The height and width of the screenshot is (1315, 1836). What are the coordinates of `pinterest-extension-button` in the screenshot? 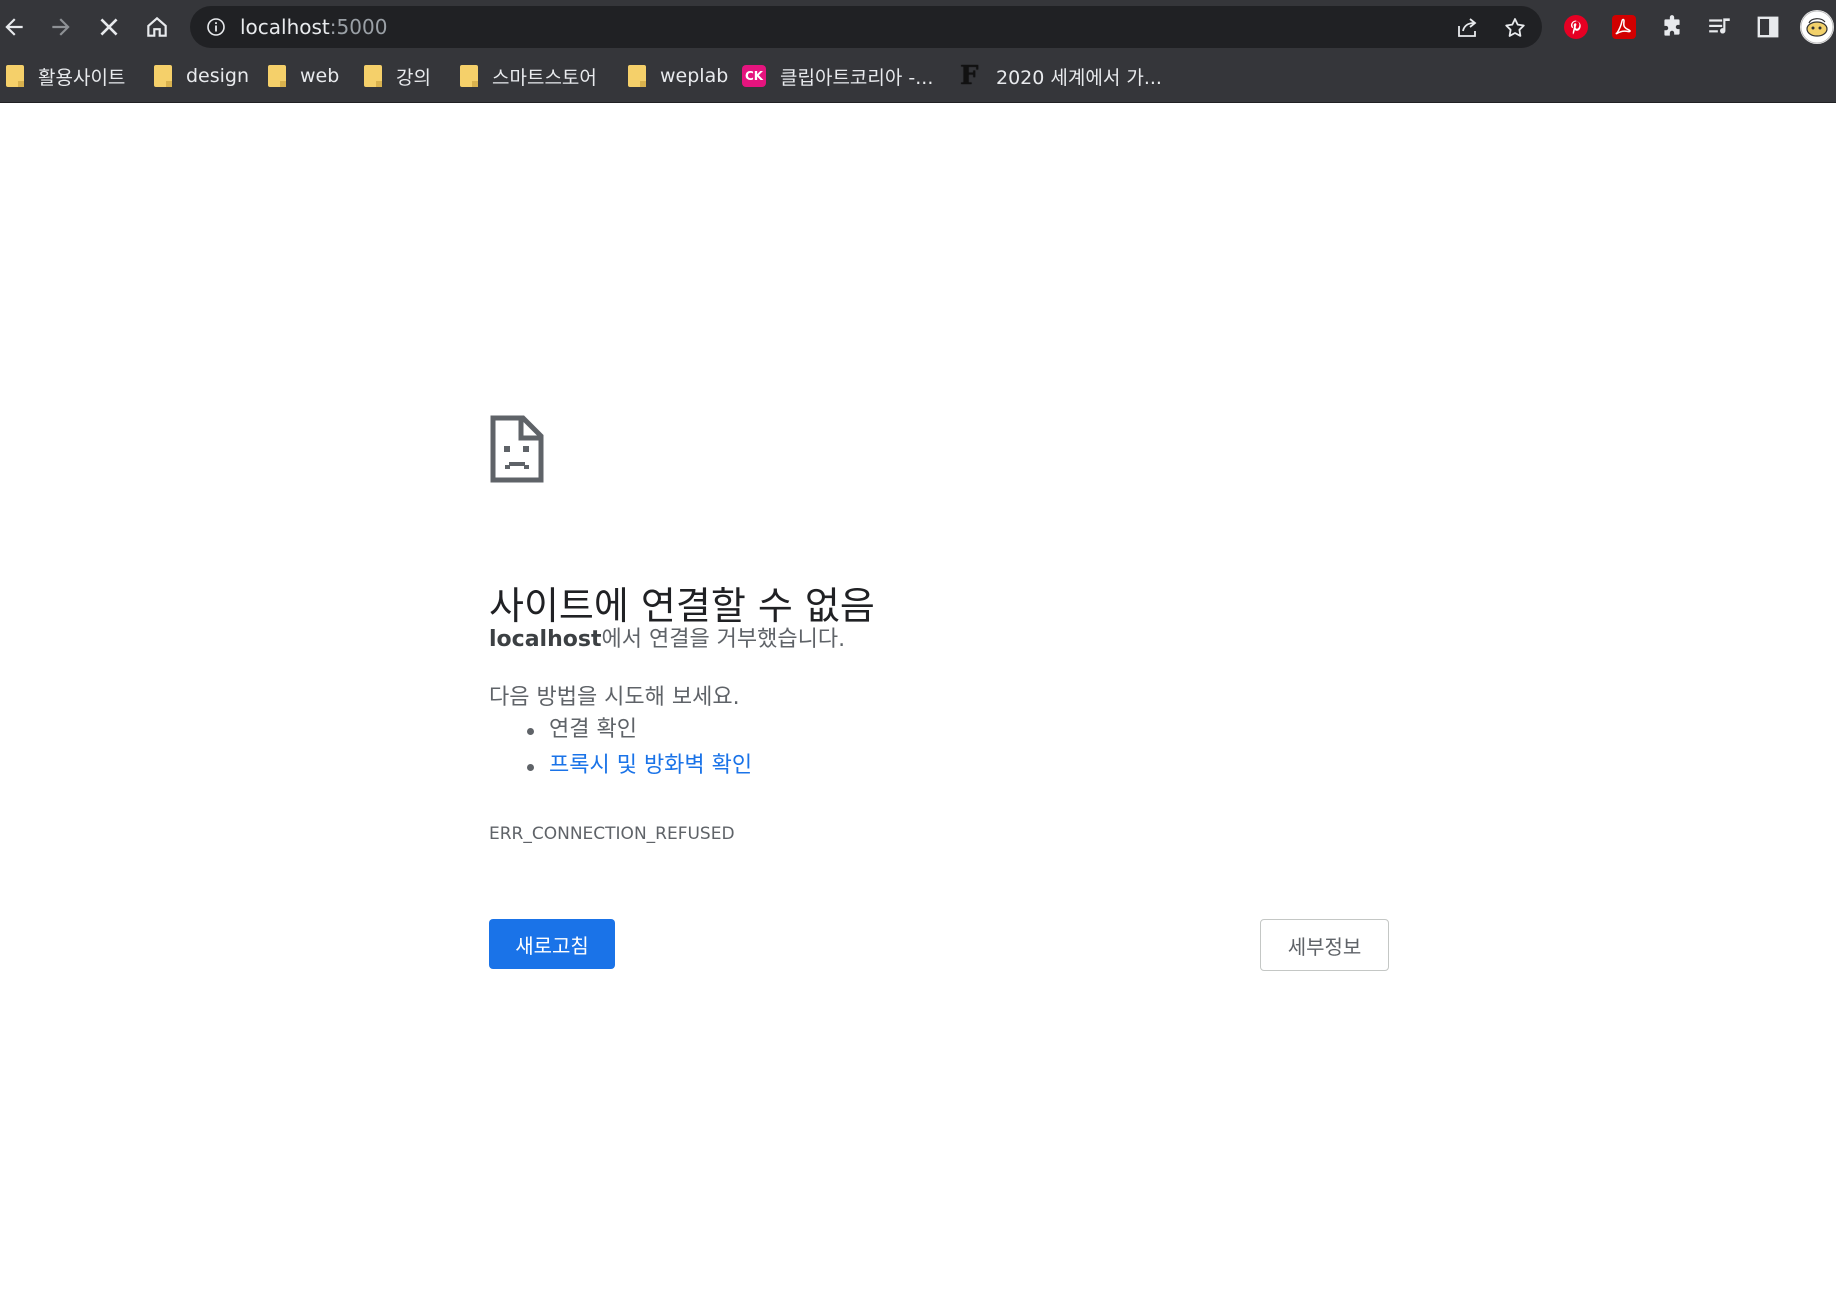 It's located at (1576, 27).